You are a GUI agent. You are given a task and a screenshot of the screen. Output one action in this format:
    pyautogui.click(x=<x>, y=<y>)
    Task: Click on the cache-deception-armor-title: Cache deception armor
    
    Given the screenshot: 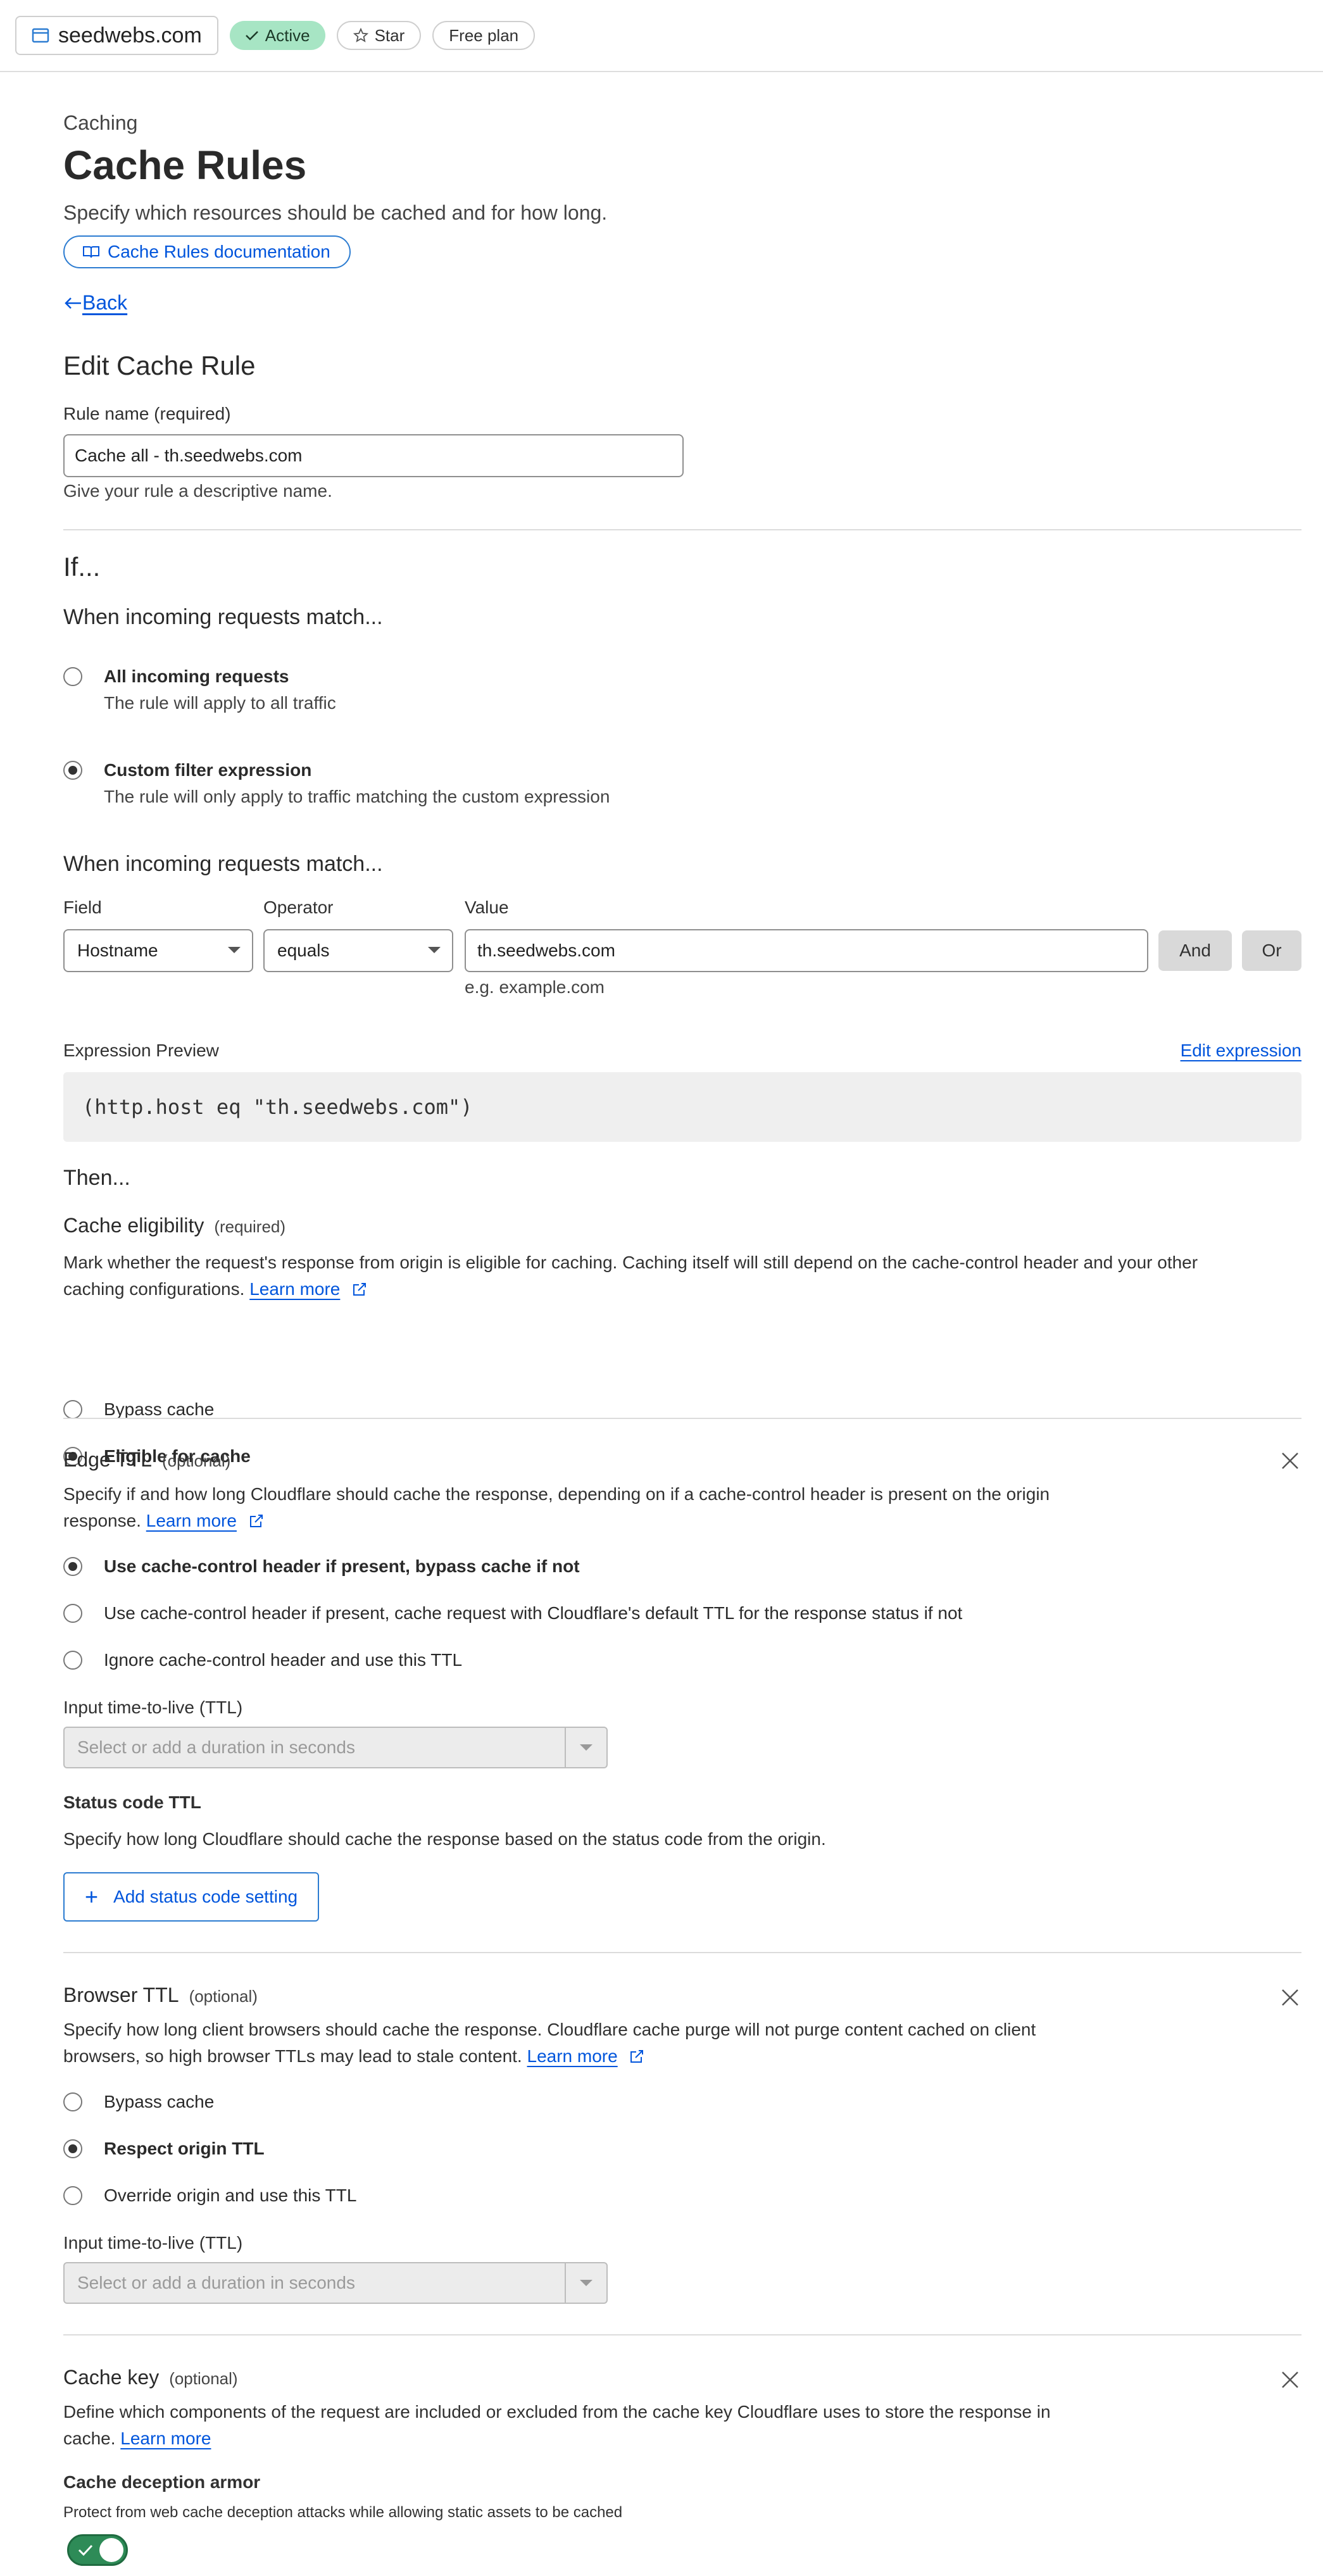 What is the action you would take?
    pyautogui.click(x=162, y=2482)
    